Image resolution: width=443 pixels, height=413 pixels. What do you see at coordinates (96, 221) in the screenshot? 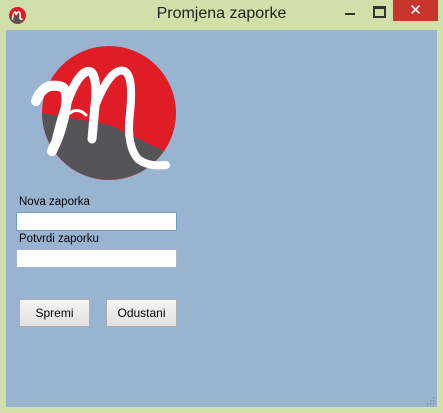
I see `new-password-field` at bounding box center [96, 221].